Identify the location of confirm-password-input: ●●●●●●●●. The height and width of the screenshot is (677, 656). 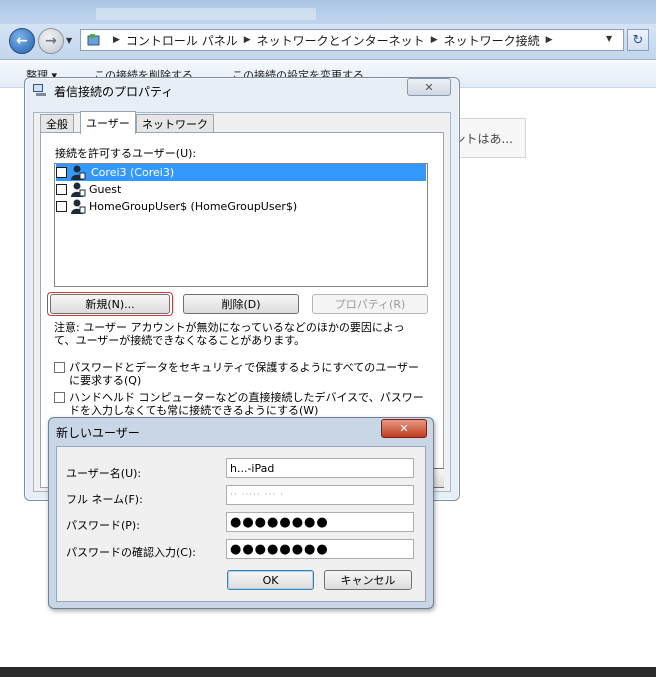
(320, 549).